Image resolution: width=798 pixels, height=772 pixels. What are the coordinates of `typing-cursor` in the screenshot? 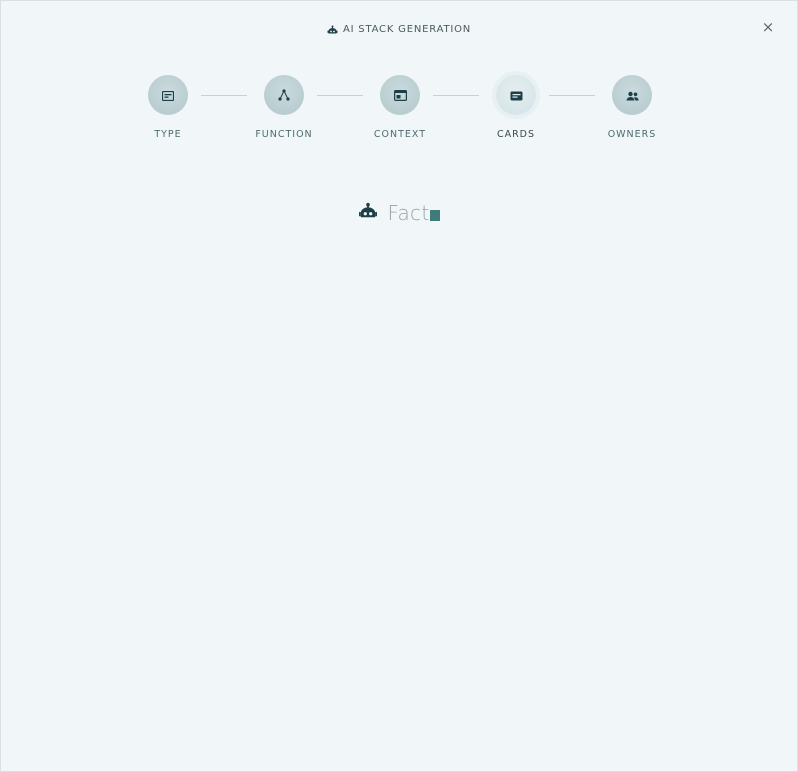 It's located at (435, 215).